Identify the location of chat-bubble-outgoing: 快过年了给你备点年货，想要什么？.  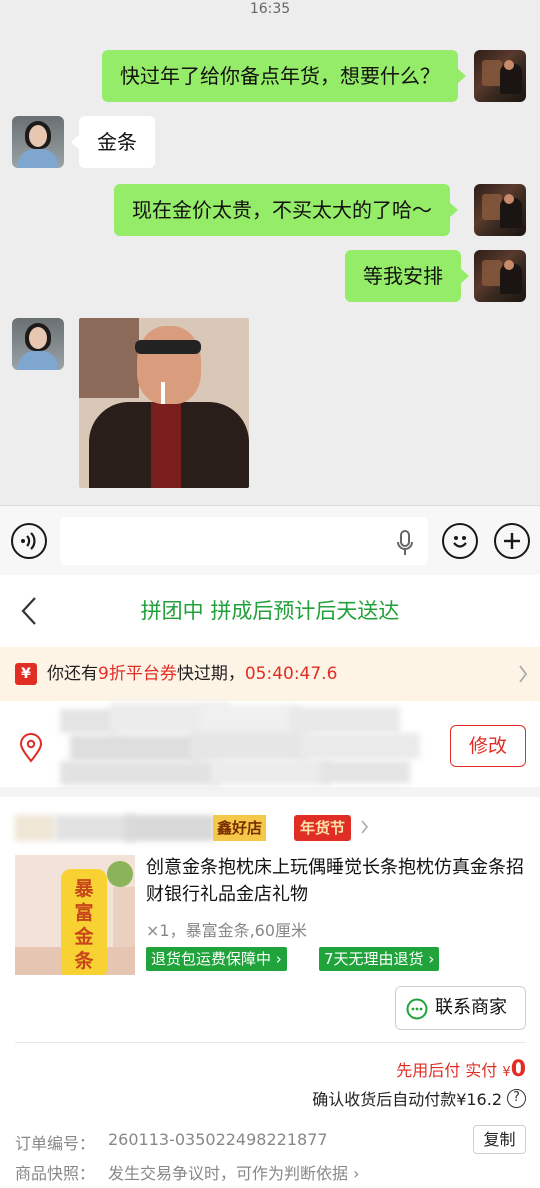
(284, 76).